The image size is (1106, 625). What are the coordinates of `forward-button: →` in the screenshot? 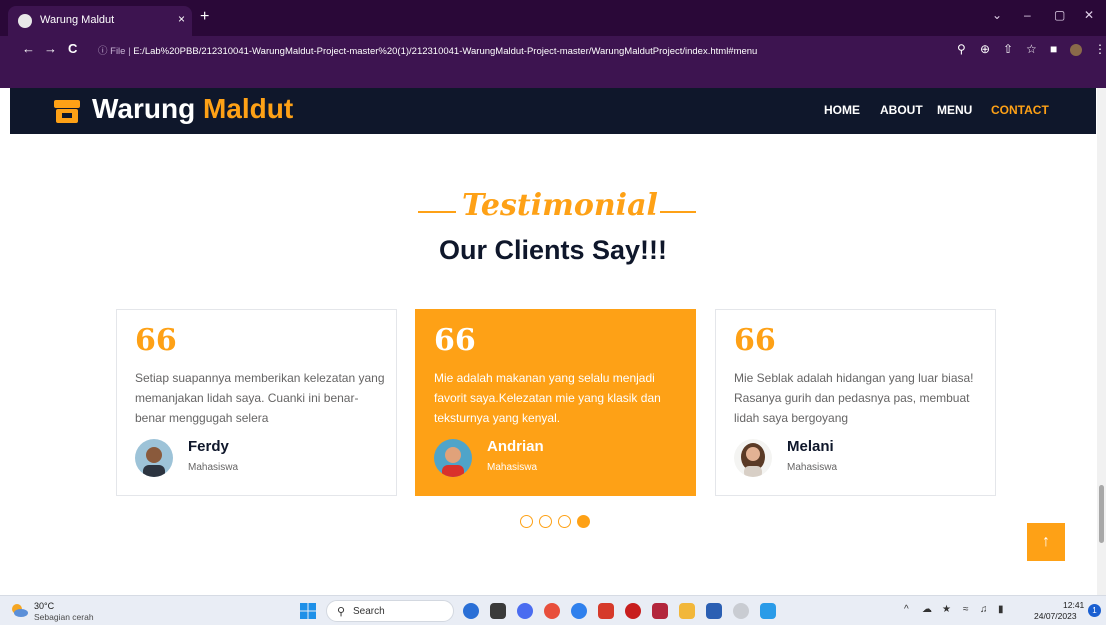 It's located at (50, 48).